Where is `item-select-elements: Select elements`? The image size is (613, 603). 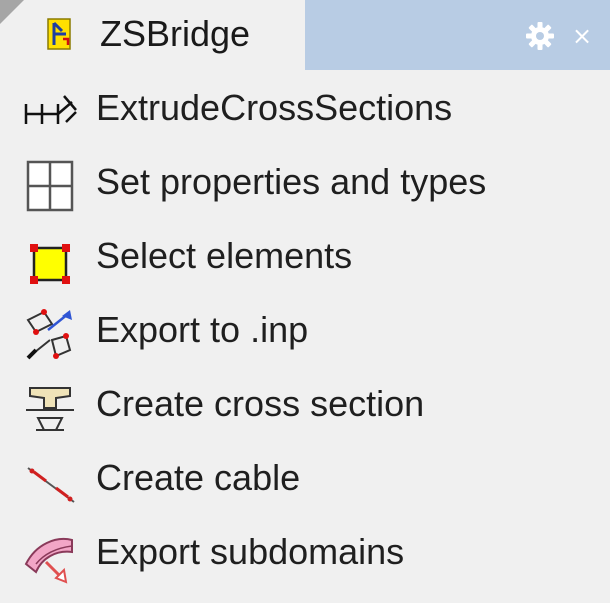
item-select-elements: Select elements is located at coordinates (305, 257).